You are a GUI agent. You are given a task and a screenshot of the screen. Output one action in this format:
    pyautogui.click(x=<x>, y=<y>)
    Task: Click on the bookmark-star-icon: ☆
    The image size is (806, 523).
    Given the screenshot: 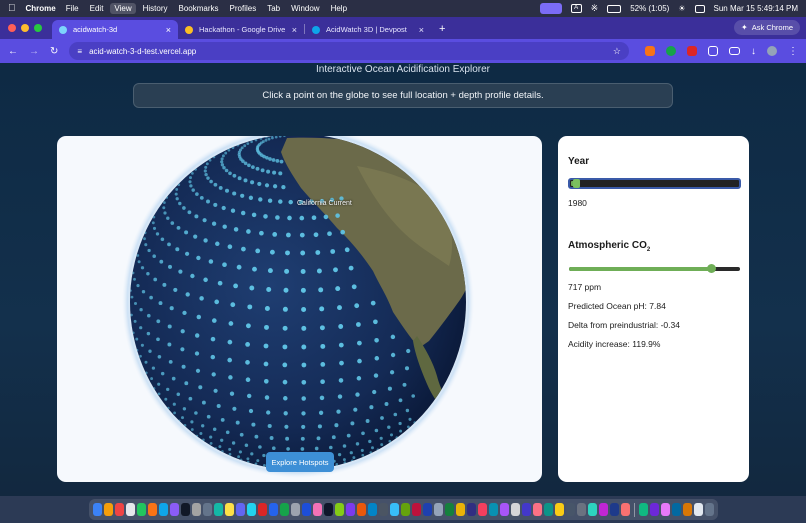 What is the action you would take?
    pyautogui.click(x=617, y=51)
    